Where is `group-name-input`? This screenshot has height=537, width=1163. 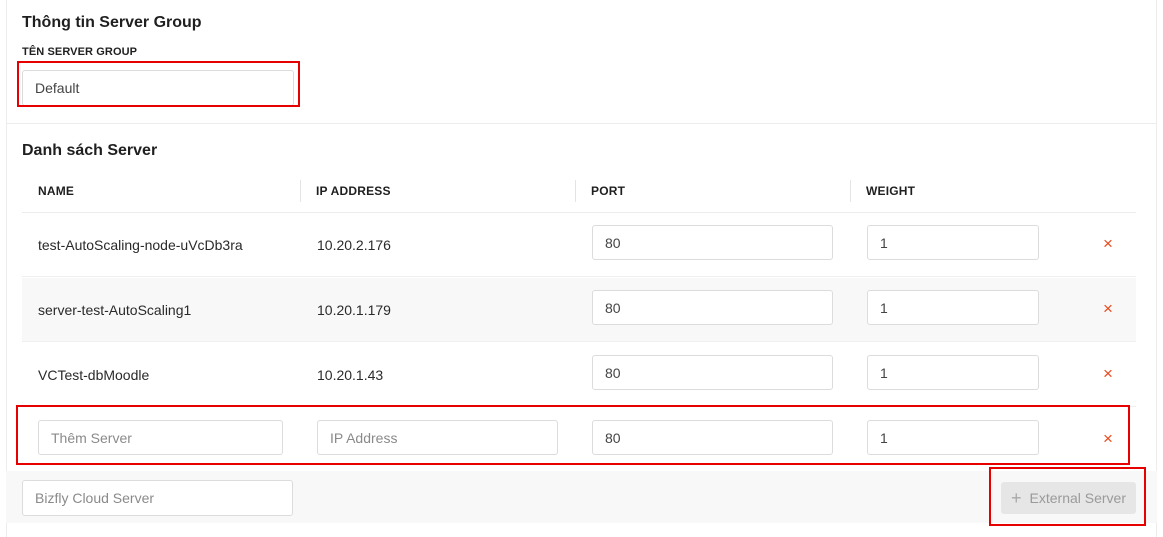
group-name-input is located at coordinates (158, 88).